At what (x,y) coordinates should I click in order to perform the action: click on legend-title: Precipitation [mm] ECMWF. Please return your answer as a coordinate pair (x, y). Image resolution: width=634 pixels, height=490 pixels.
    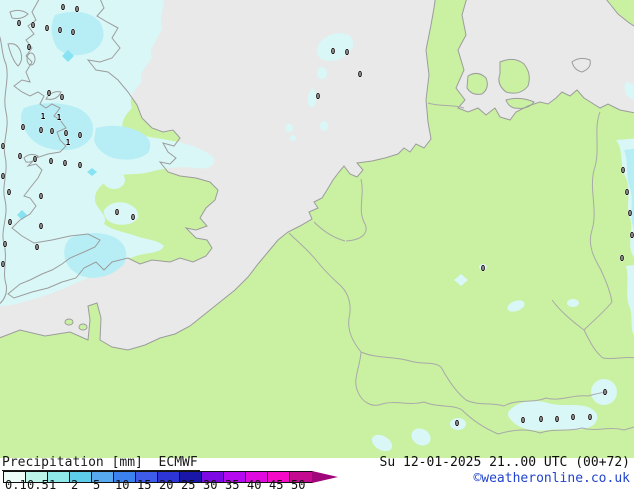
    Looking at the image, I should click on (101, 463).